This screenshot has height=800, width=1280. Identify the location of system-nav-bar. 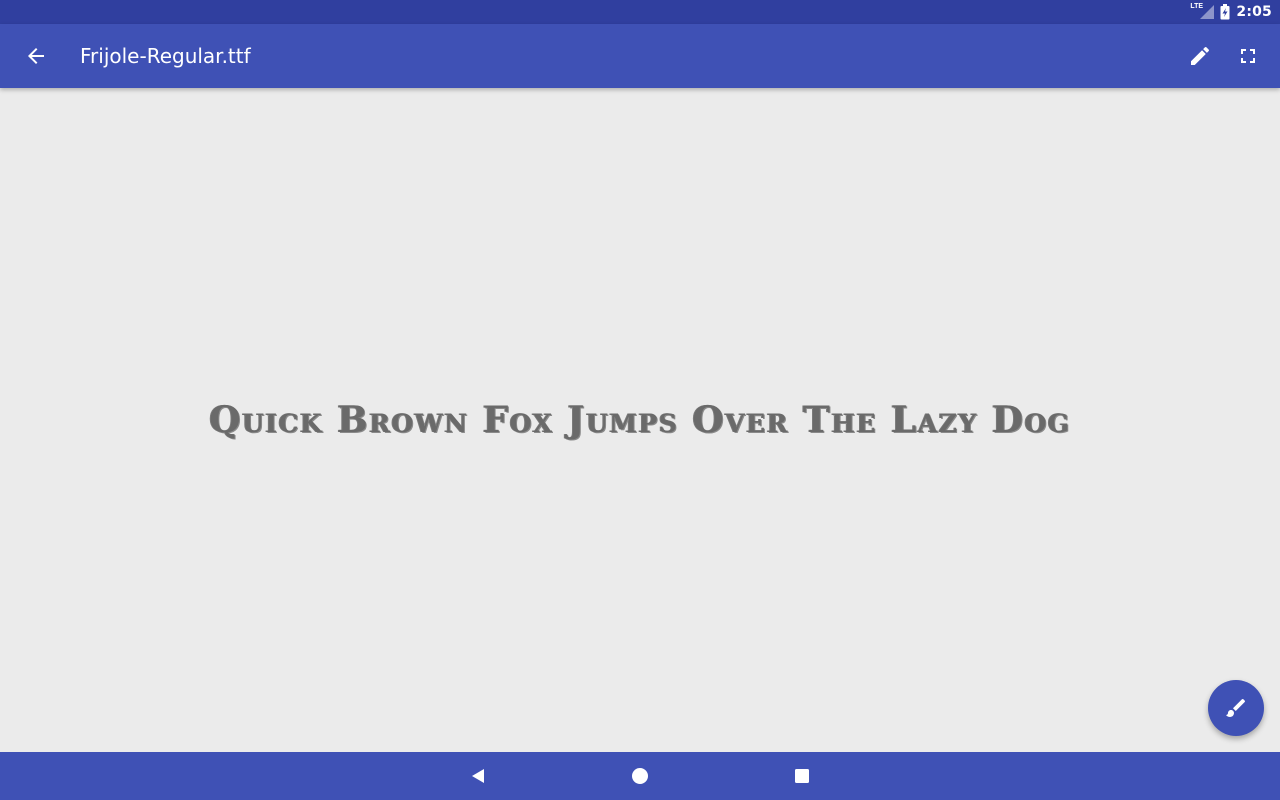
(640, 776).